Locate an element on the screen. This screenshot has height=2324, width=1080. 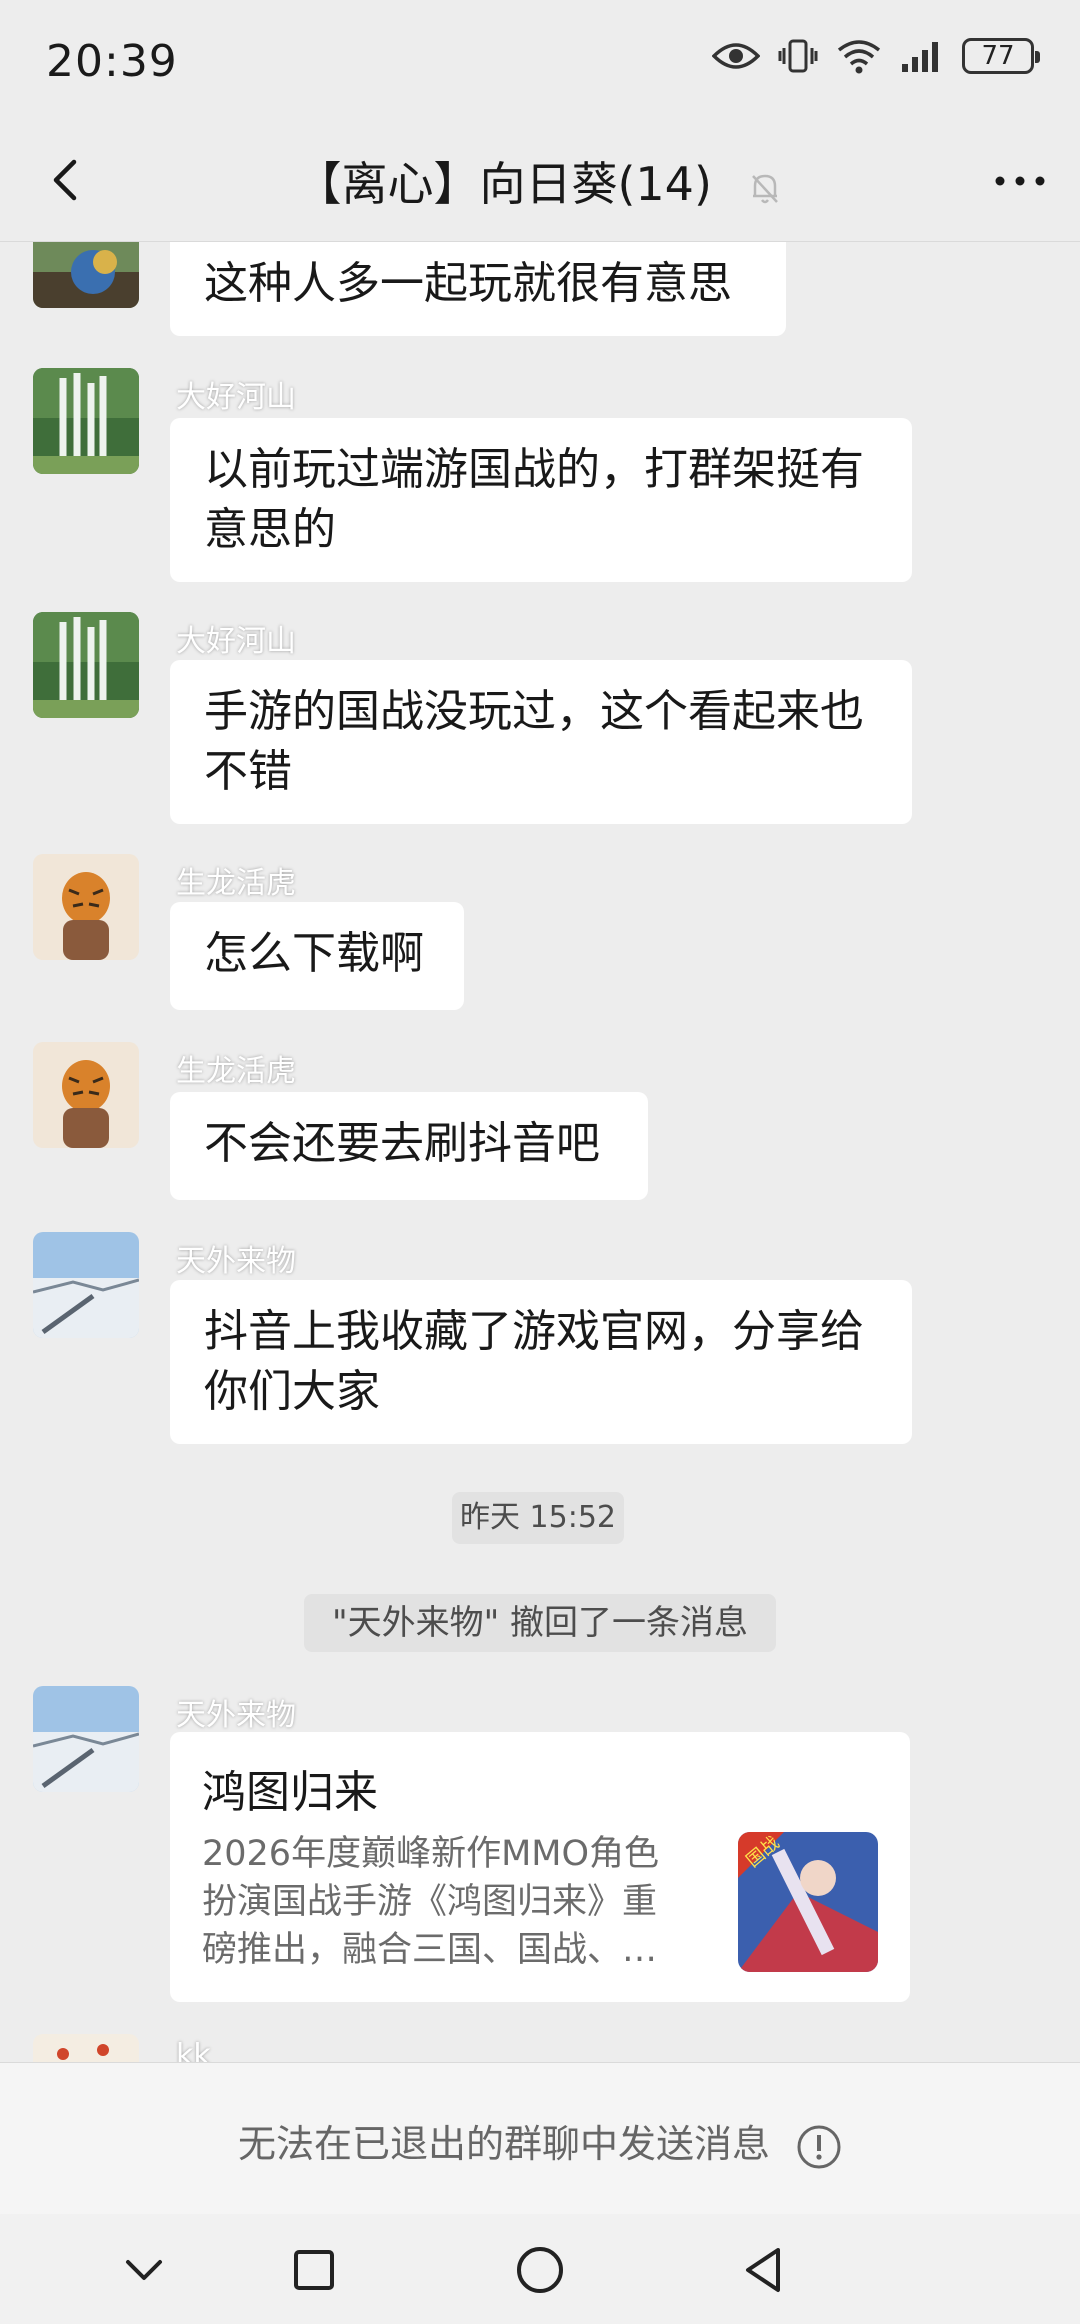
collapse-nav-icon is located at coordinates (144, 2270).